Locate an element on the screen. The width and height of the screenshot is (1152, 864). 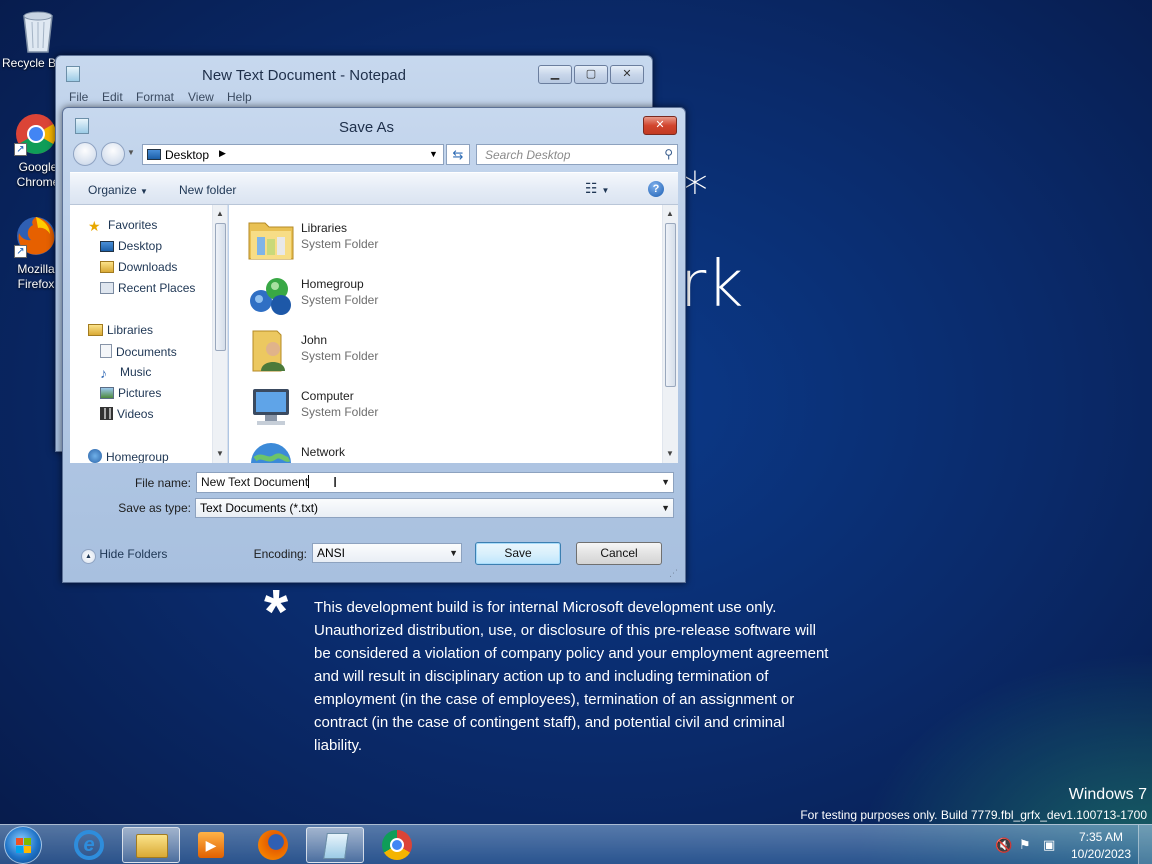
search-input: Search Desktop ⚲ is located at coordinates (577, 154).